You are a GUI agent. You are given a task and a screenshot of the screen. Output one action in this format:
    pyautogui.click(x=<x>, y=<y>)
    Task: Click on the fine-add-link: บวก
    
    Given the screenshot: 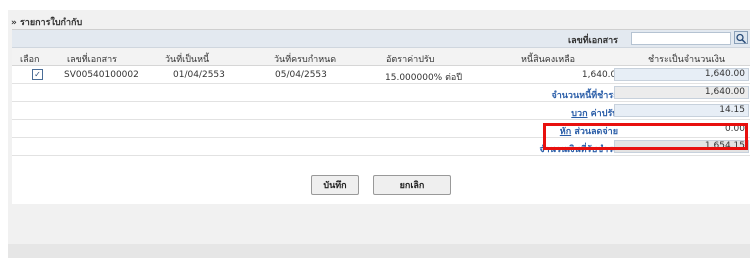 What is the action you would take?
    pyautogui.click(x=579, y=114)
    